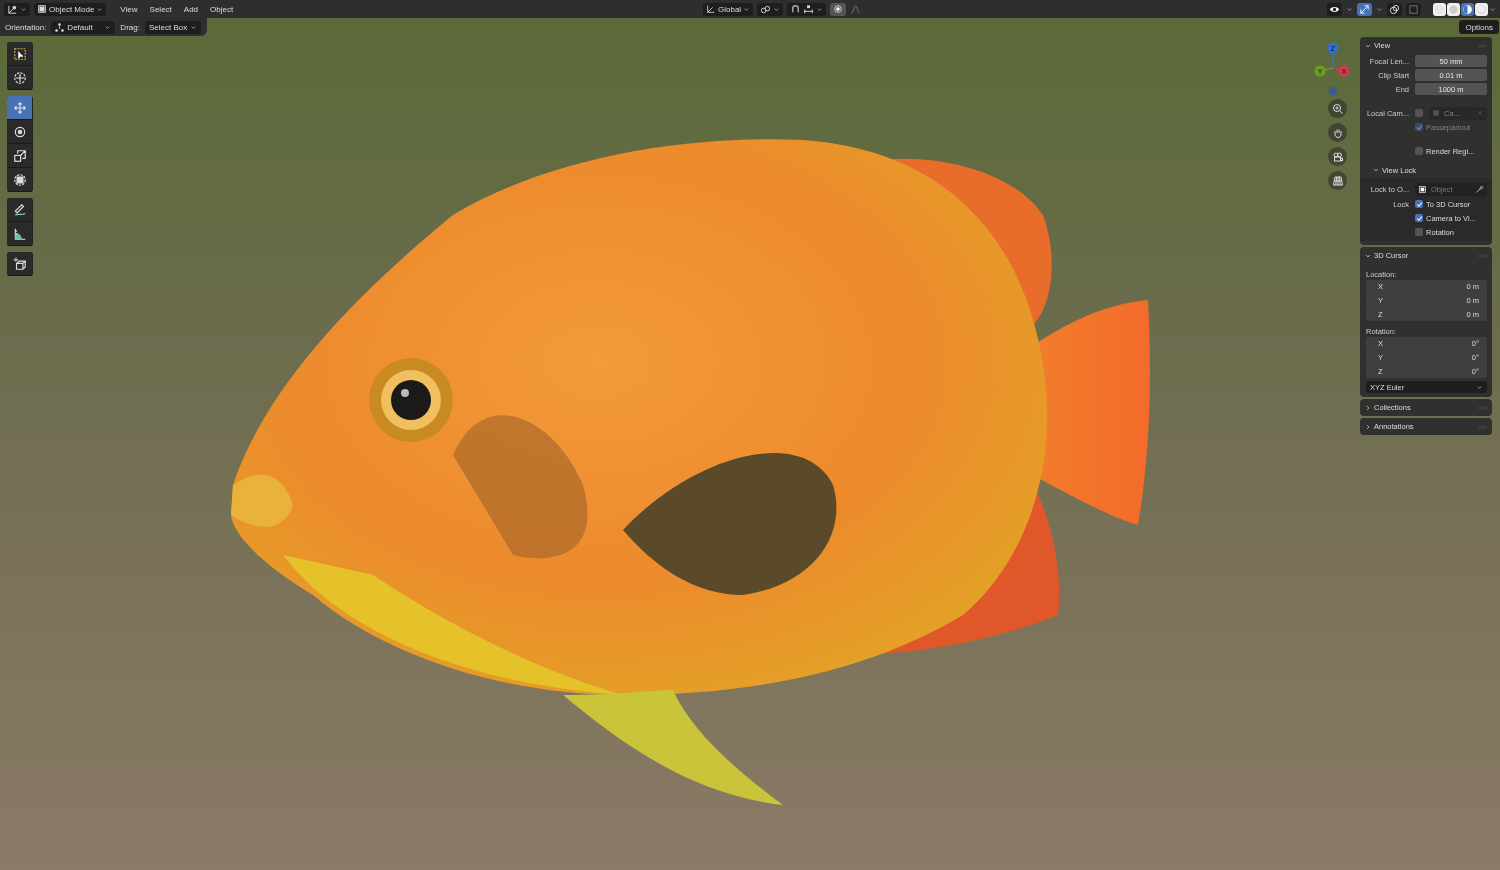 Image resolution: width=1500 pixels, height=870 pixels. I want to click on transform-tool, so click(19, 180).